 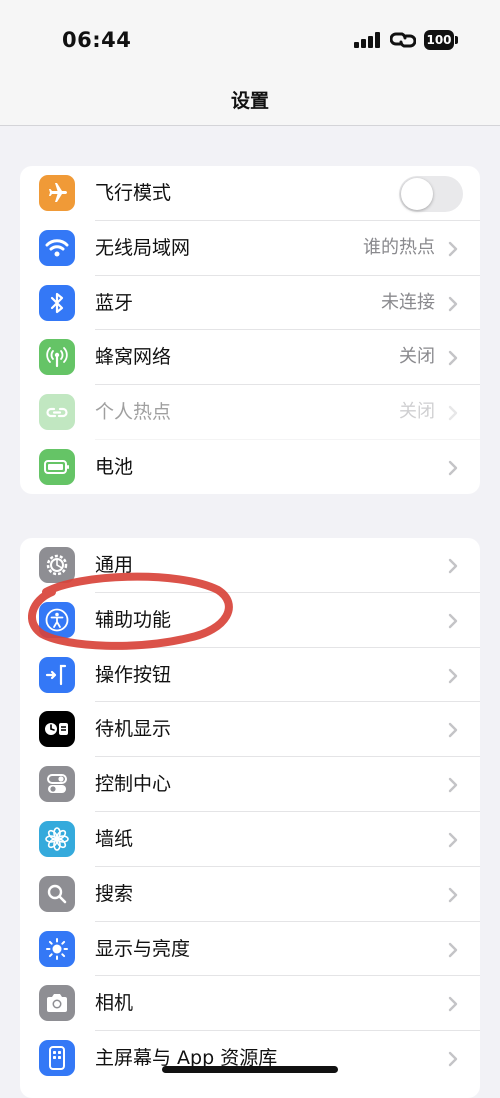 I want to click on settings-row-control-center: 控制中心, so click(x=250, y=784).